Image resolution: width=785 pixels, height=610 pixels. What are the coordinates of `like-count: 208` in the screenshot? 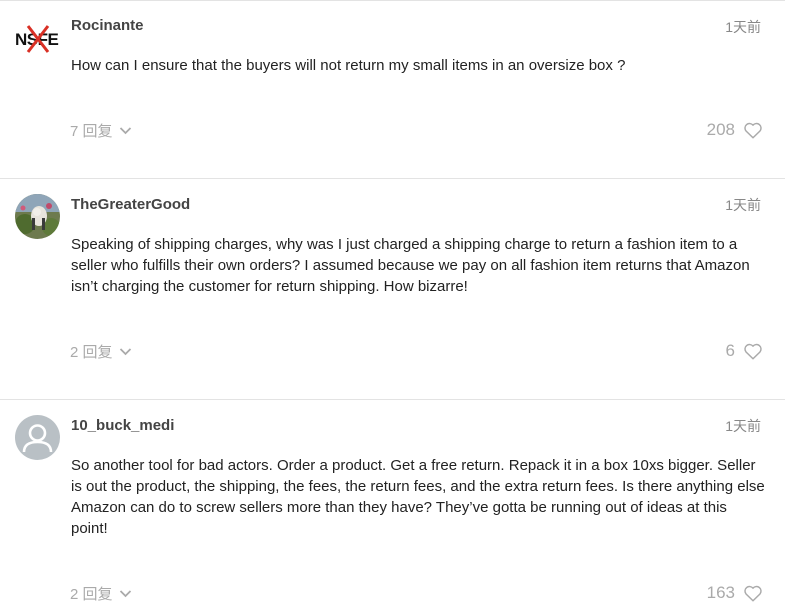 It's located at (720, 129).